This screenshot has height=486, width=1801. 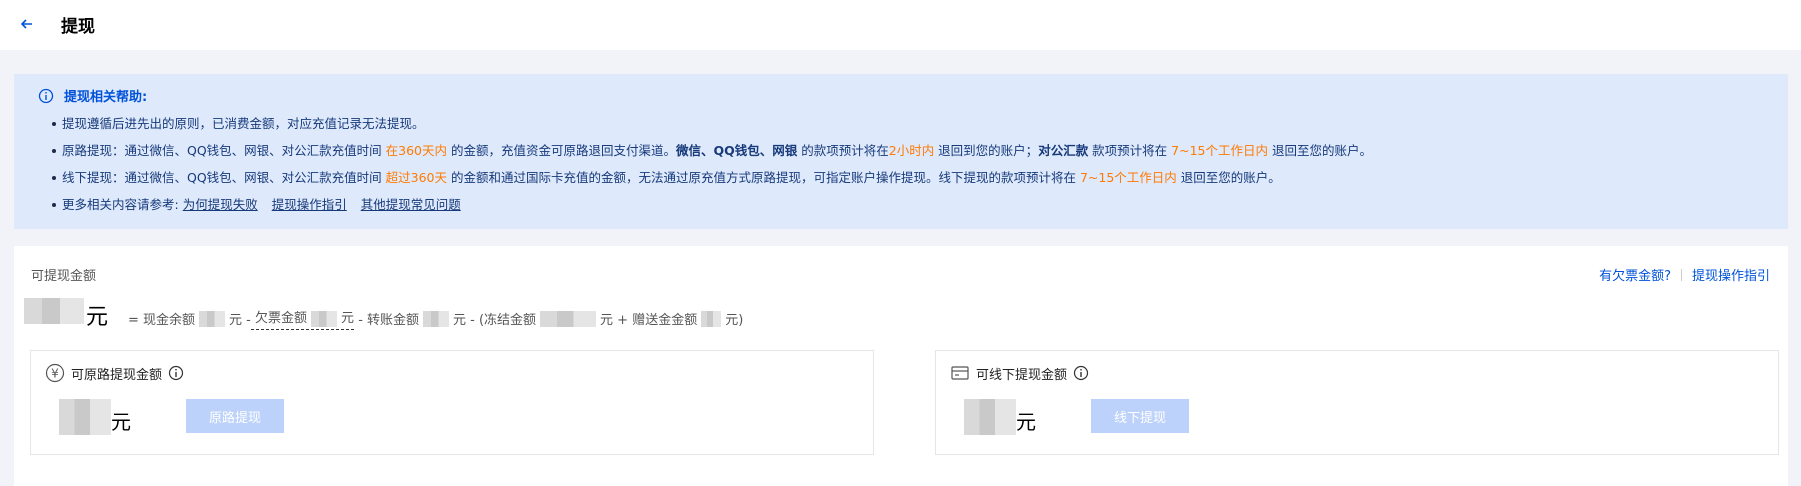 I want to click on bonus-amount-masked, so click(x=711, y=318).